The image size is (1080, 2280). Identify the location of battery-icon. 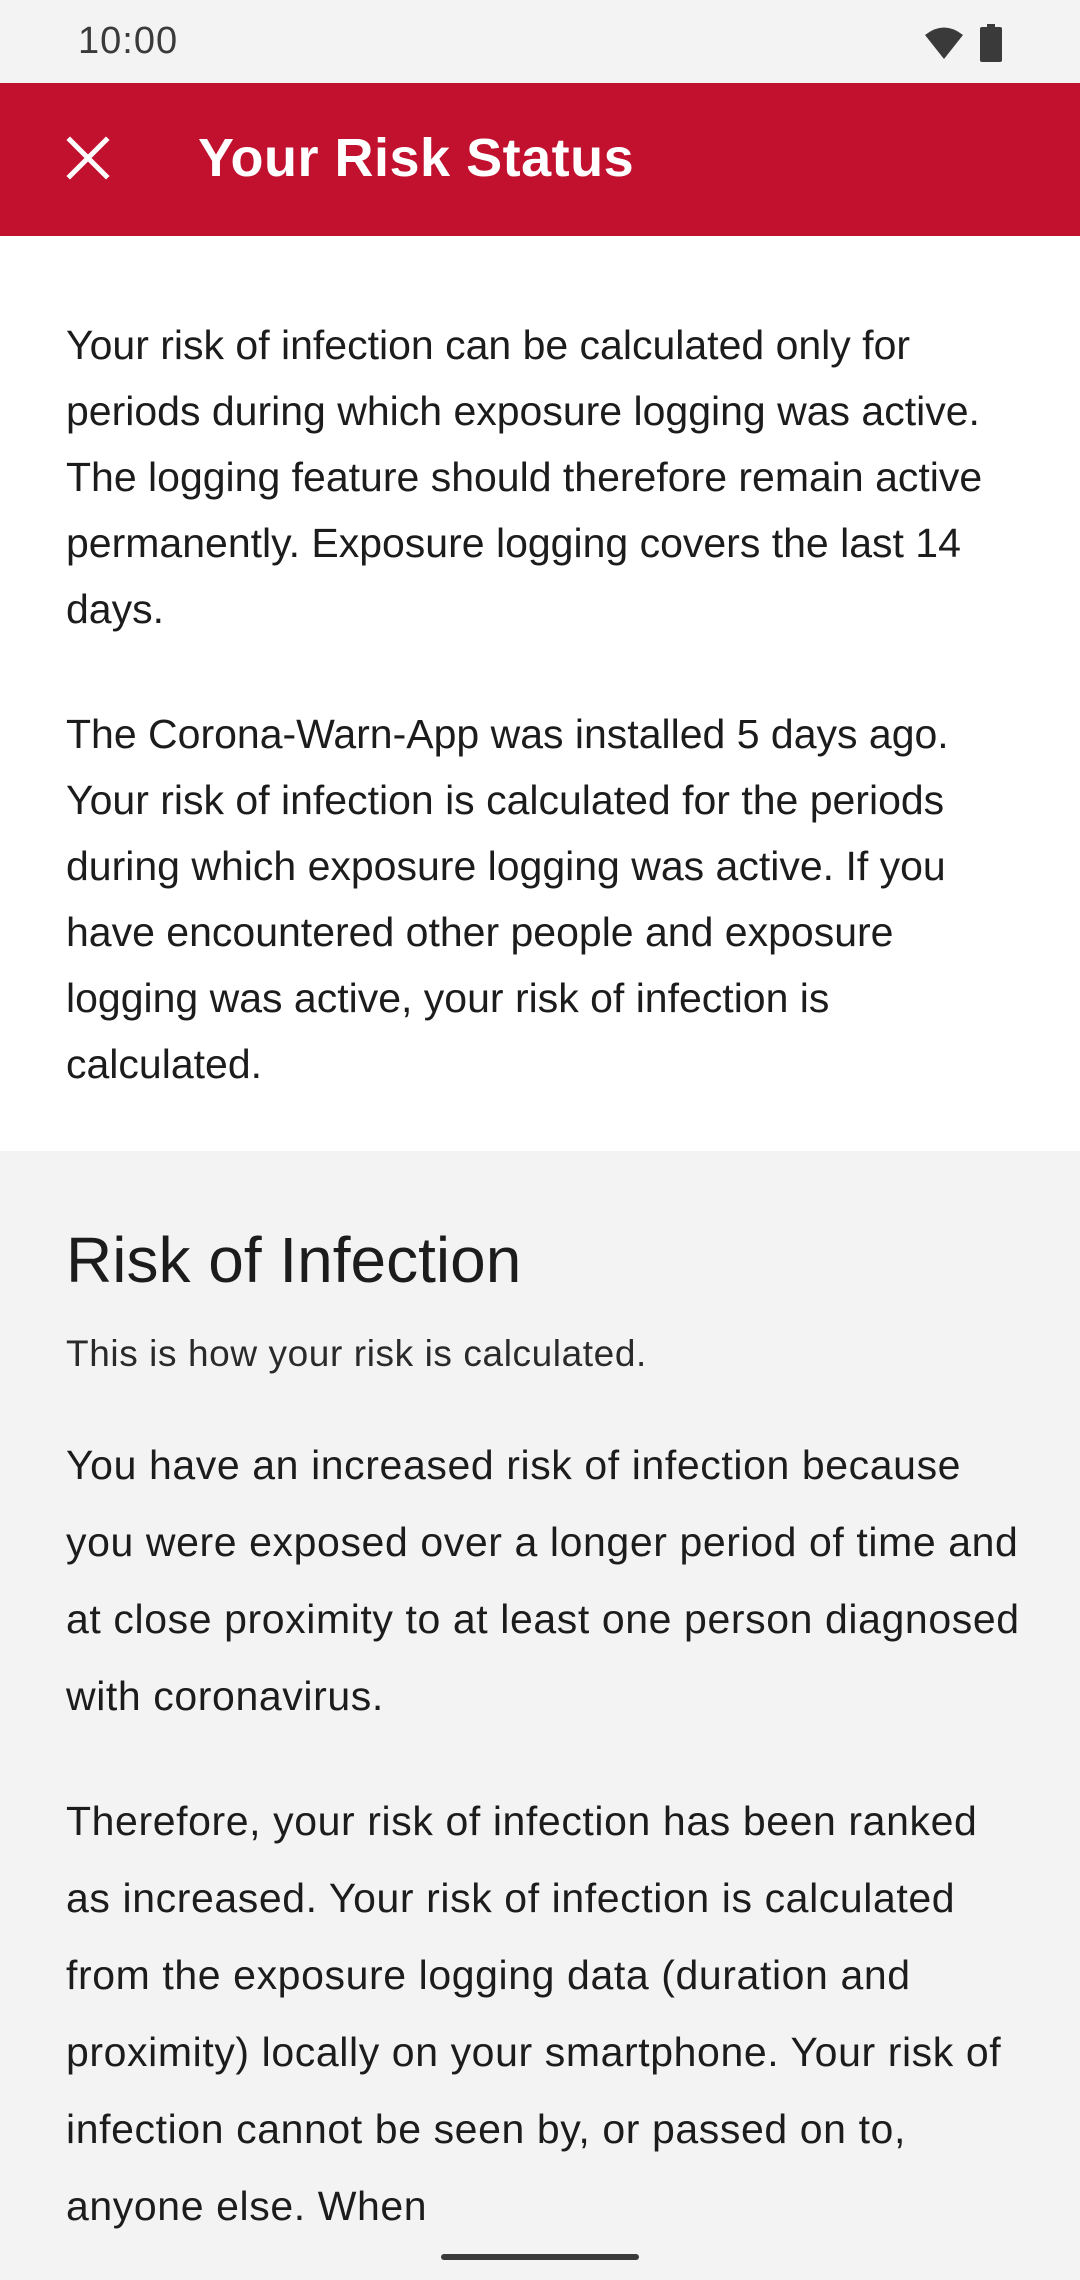
(991, 45).